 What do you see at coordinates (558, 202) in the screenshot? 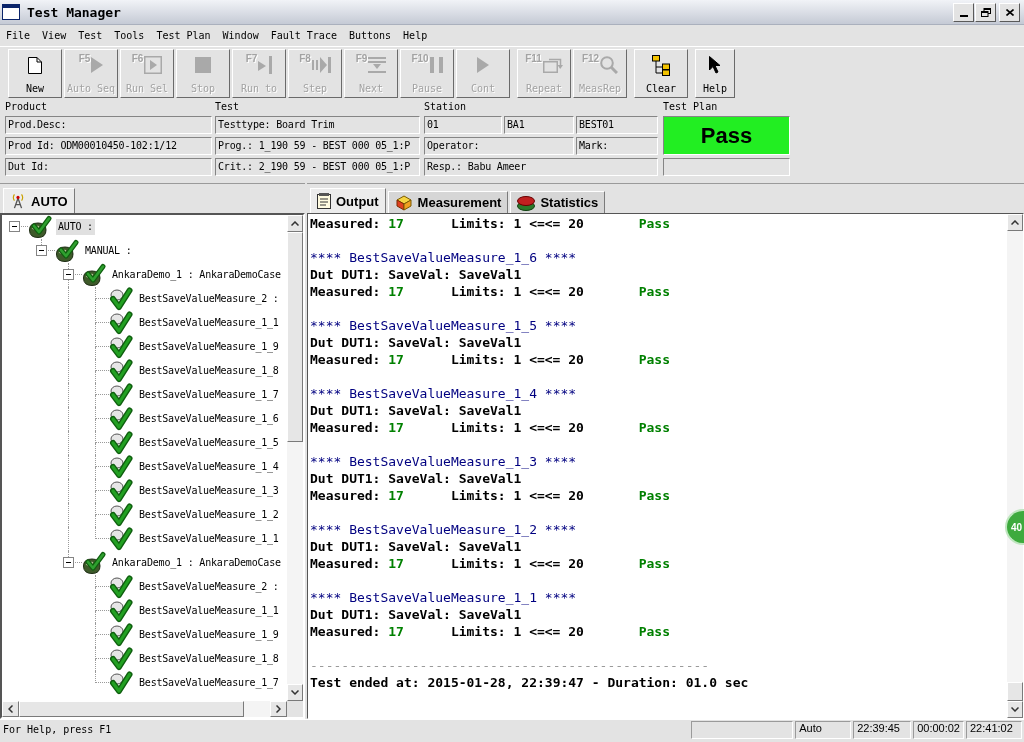
I see `tab: Statistics` at bounding box center [558, 202].